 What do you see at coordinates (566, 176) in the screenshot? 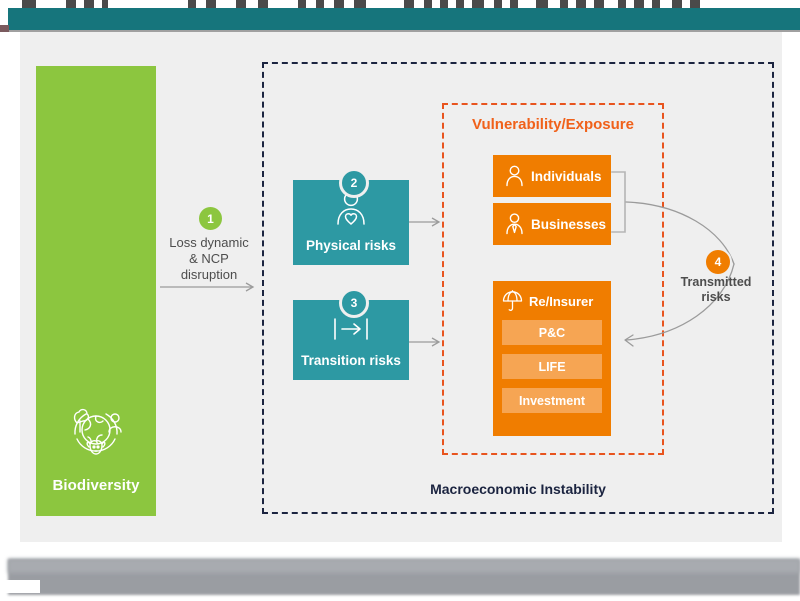
I see `individuals-label: Individuals` at bounding box center [566, 176].